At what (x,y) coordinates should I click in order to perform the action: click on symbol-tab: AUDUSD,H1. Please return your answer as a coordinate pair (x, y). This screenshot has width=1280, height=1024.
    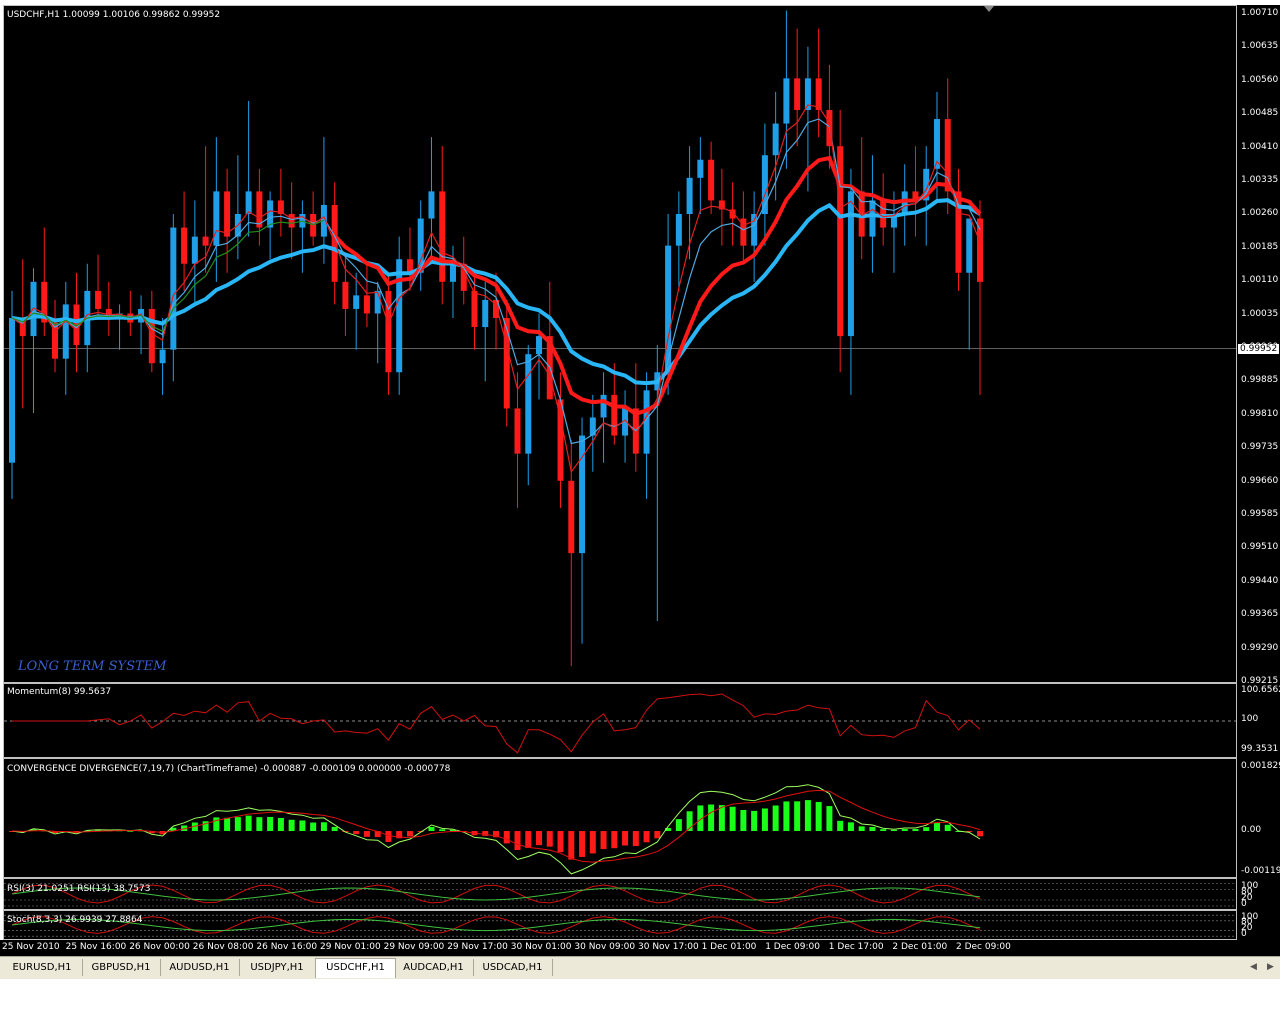
    Looking at the image, I should click on (200, 967).